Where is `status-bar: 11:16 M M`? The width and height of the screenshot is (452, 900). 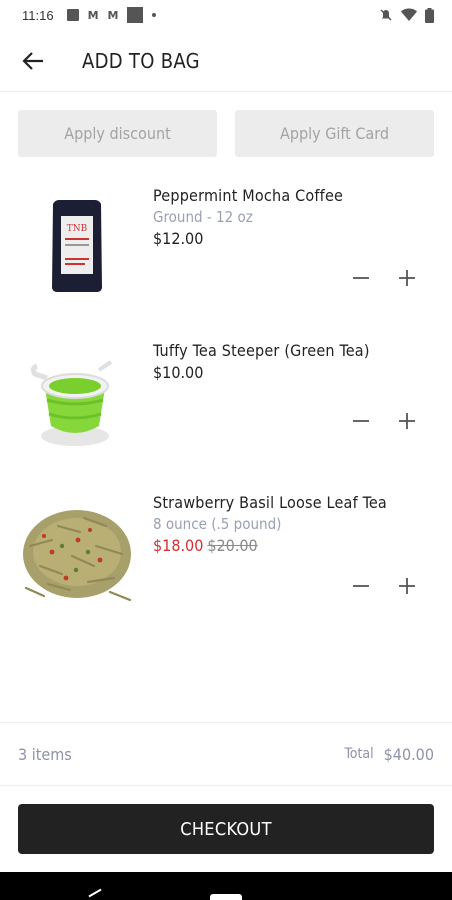 status-bar: 11:16 M M is located at coordinates (226, 15).